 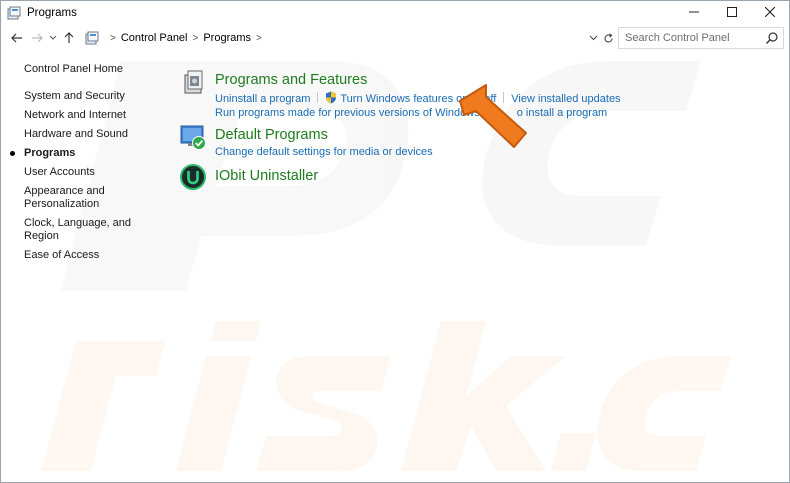 I want to click on close-icon, so click(x=770, y=12).